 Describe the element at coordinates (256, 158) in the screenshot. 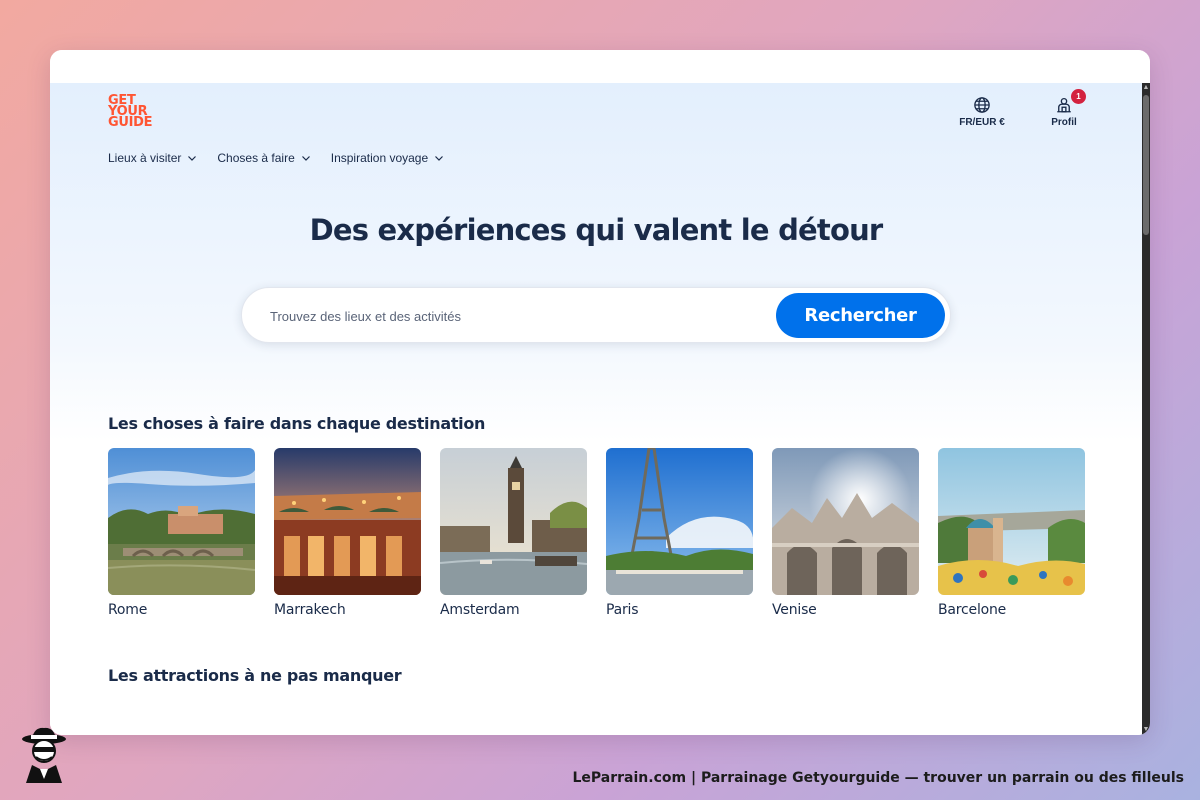

I see `nav-item-label: Choses à faire` at that location.